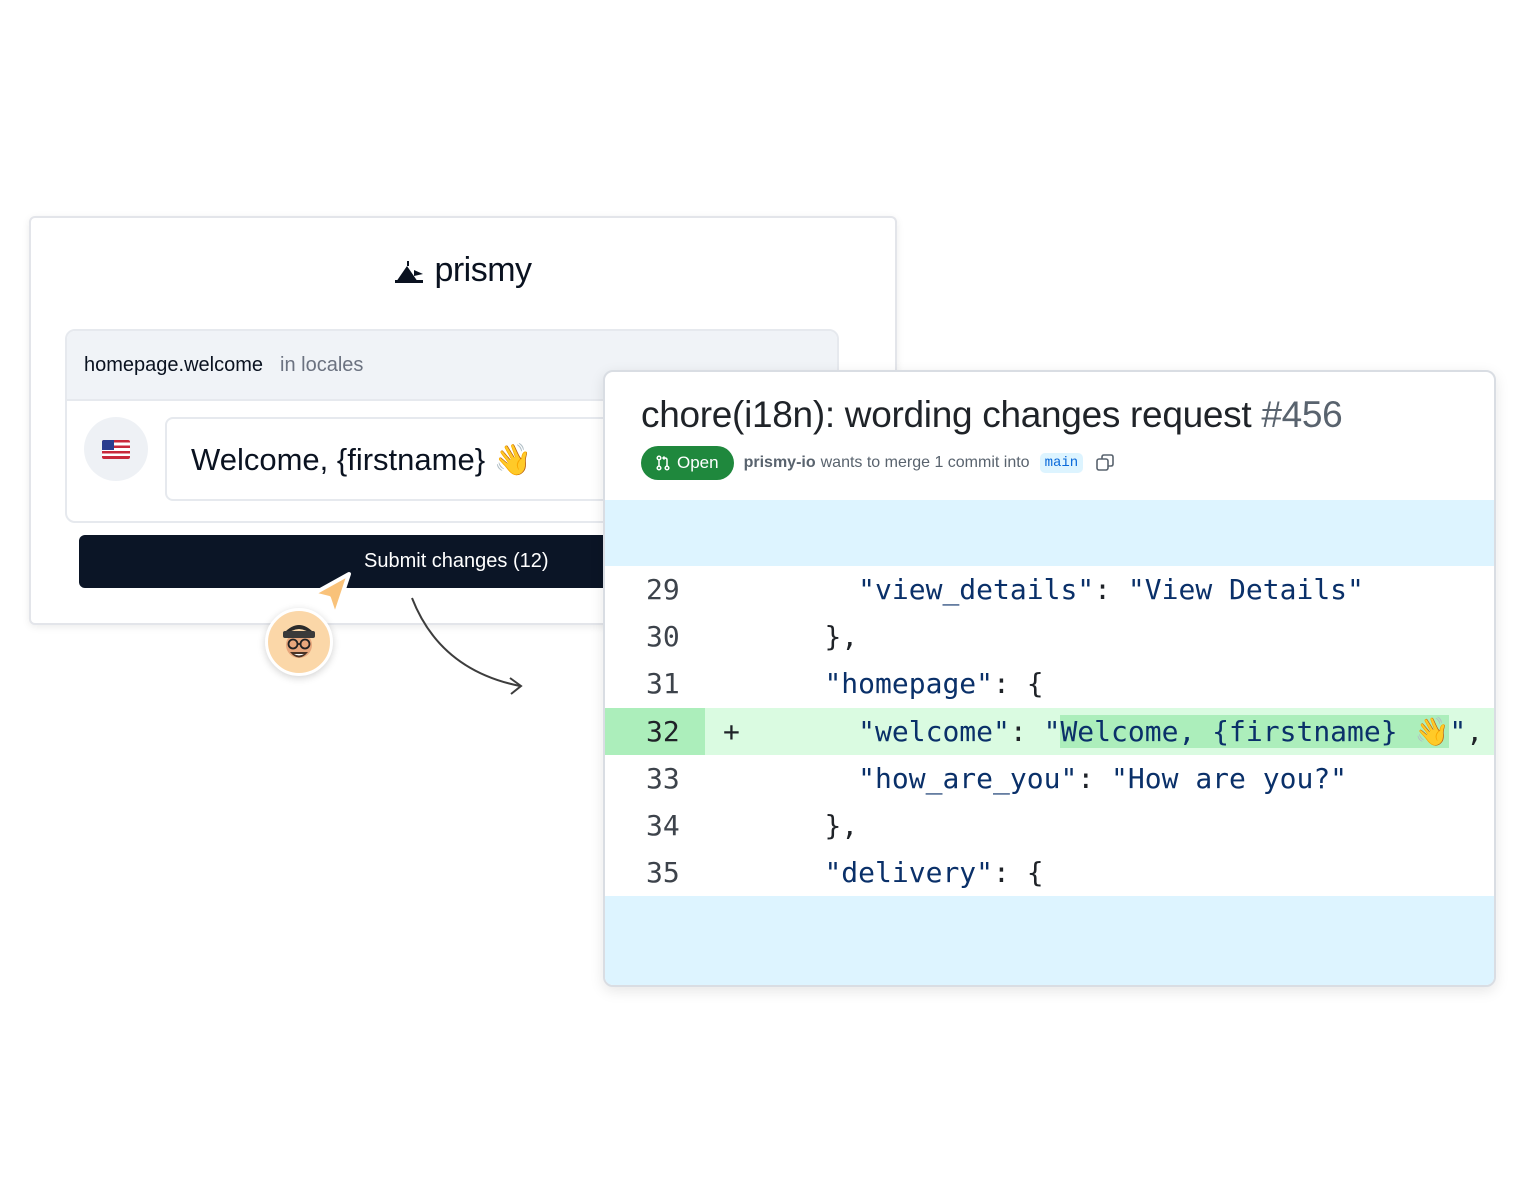 The image size is (1520, 1200). What do you see at coordinates (1061, 463) in the screenshot?
I see `pr-target-branch: main` at bounding box center [1061, 463].